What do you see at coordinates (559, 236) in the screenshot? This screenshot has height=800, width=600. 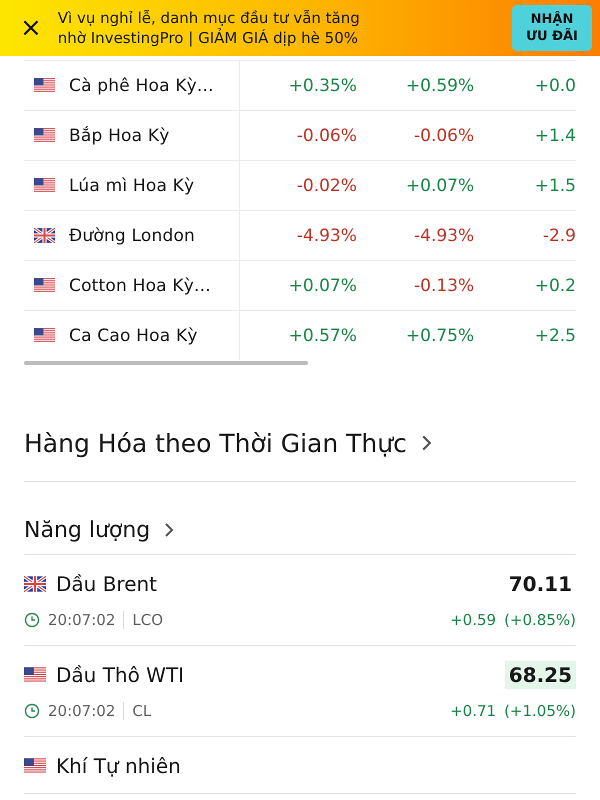 I see `table-cell-text: -2.9` at bounding box center [559, 236].